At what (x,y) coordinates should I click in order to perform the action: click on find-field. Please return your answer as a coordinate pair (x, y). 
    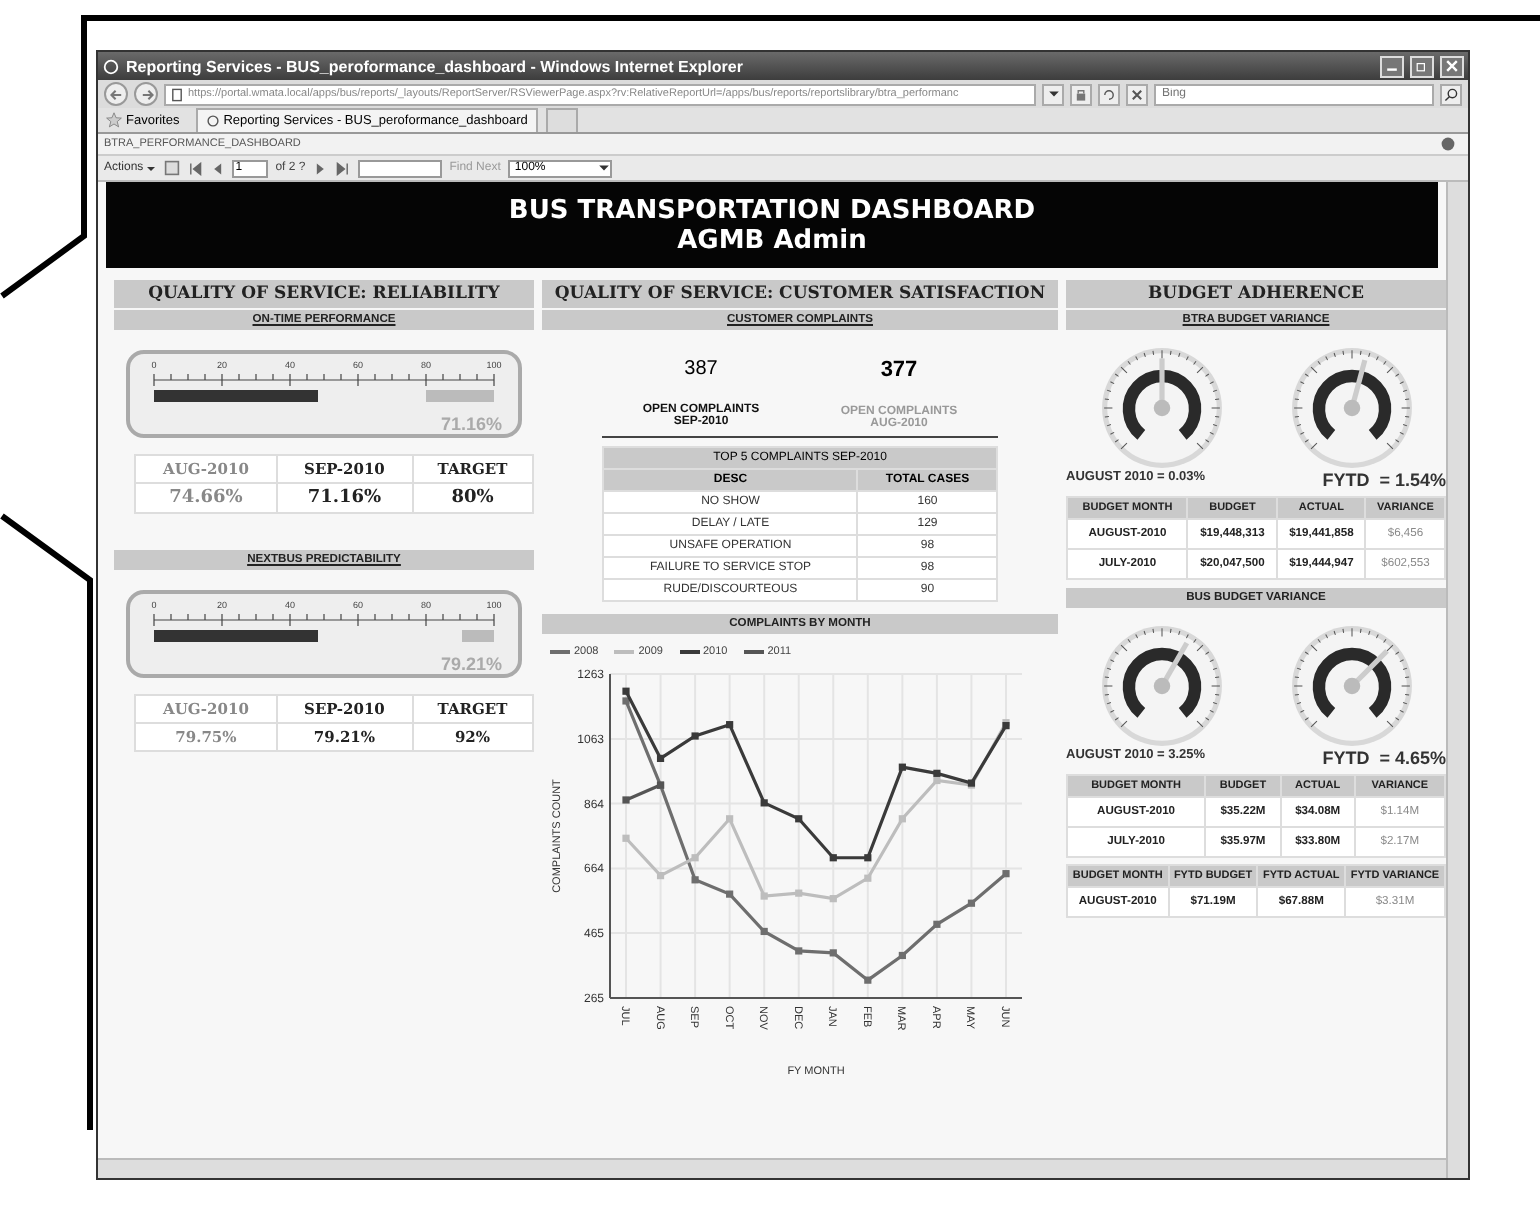
    Looking at the image, I should click on (399, 168).